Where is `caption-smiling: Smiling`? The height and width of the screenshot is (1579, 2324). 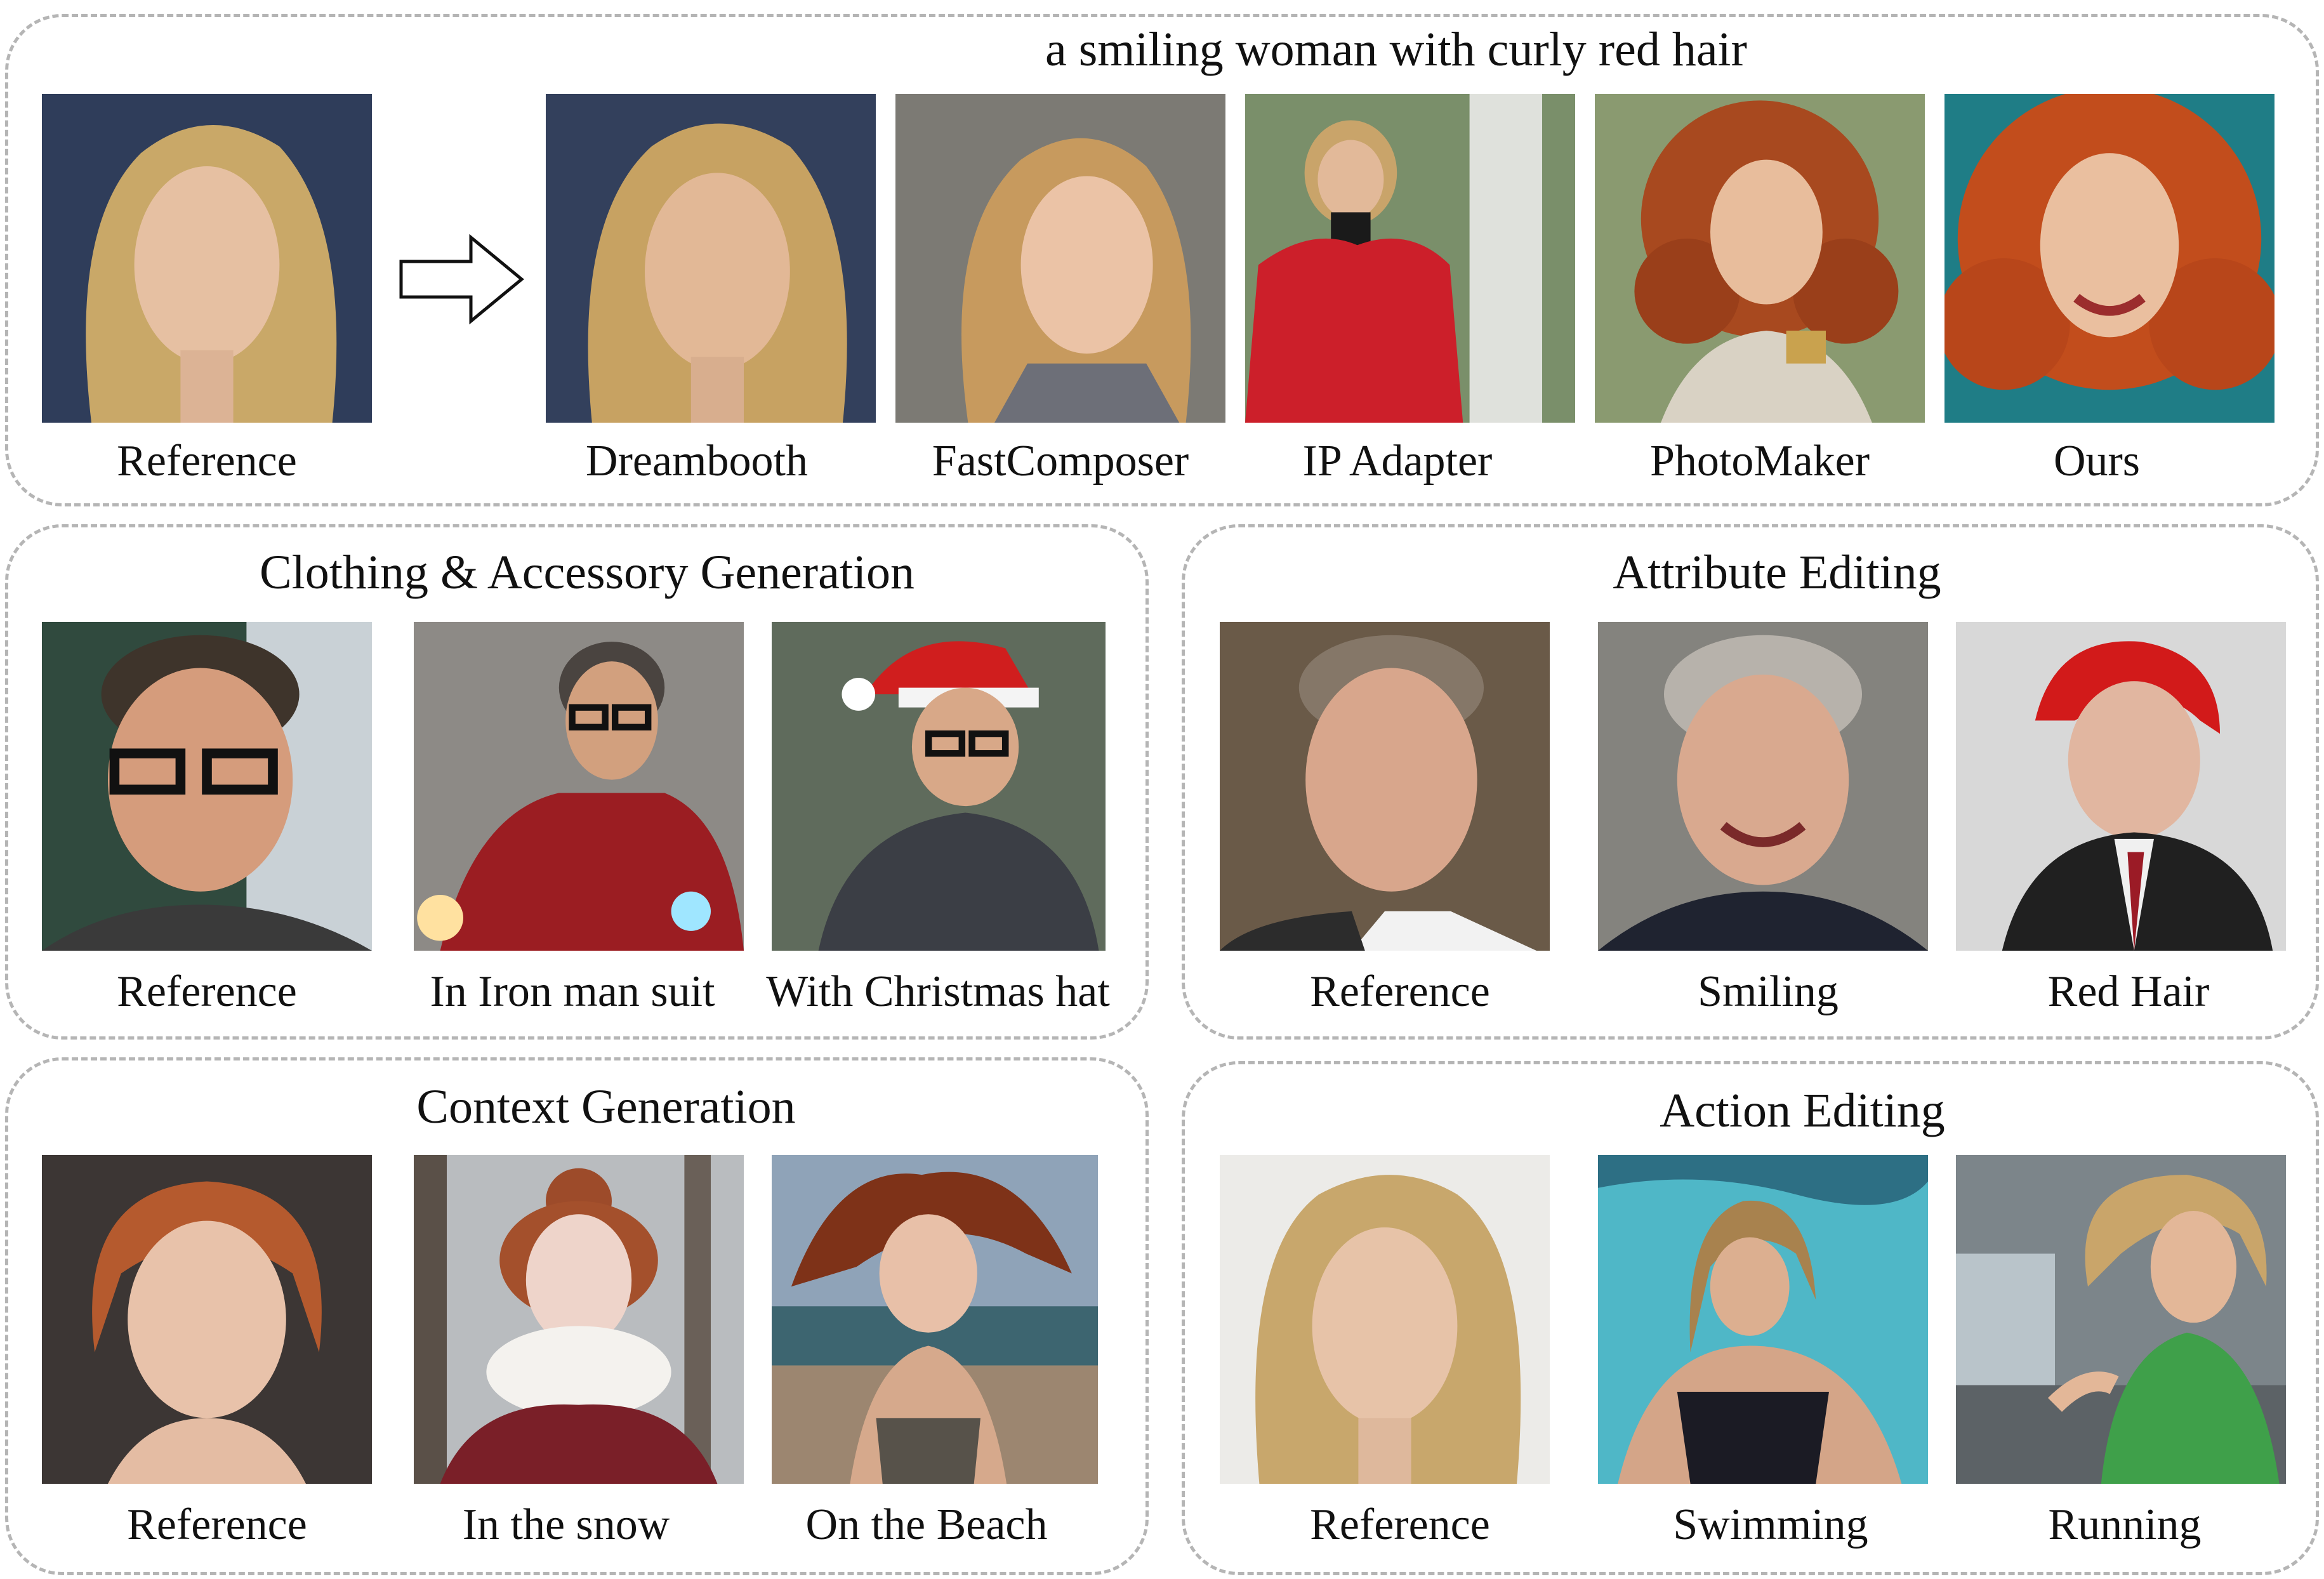 caption-smiling: Smiling is located at coordinates (1768, 992).